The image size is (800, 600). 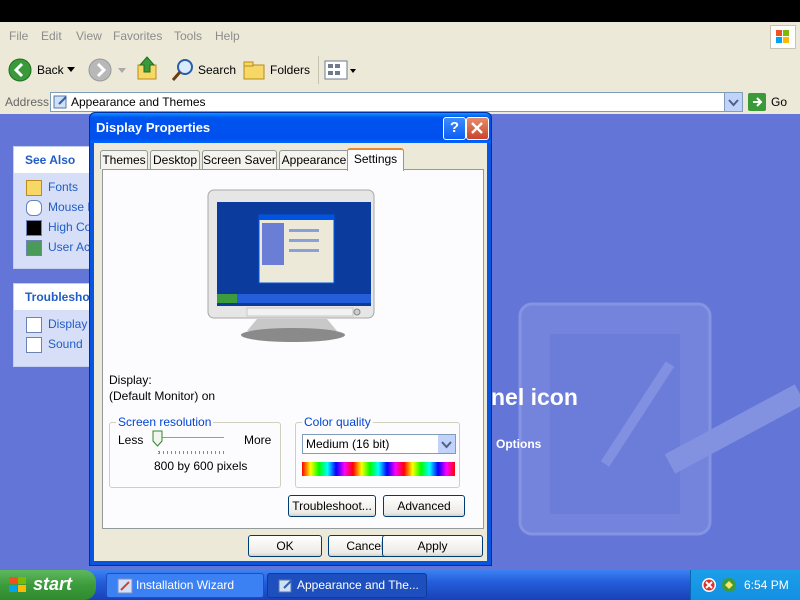 I want to click on system-tray: 6:54 PM, so click(x=745, y=585).